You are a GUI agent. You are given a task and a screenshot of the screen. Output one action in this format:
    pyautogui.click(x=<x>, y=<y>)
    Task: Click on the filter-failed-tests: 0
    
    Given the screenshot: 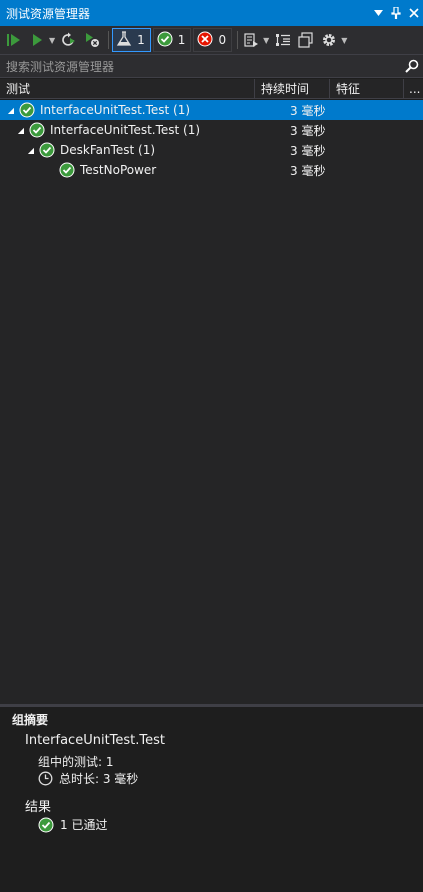 What is the action you would take?
    pyautogui.click(x=213, y=40)
    